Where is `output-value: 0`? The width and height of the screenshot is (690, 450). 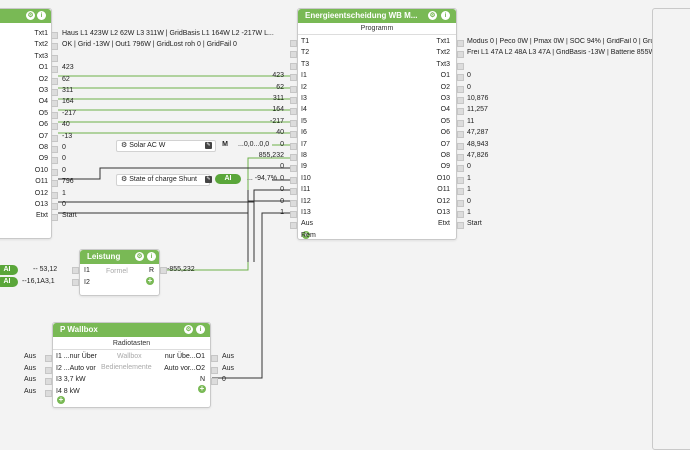
output-value: 0 is located at coordinates (64, 159).